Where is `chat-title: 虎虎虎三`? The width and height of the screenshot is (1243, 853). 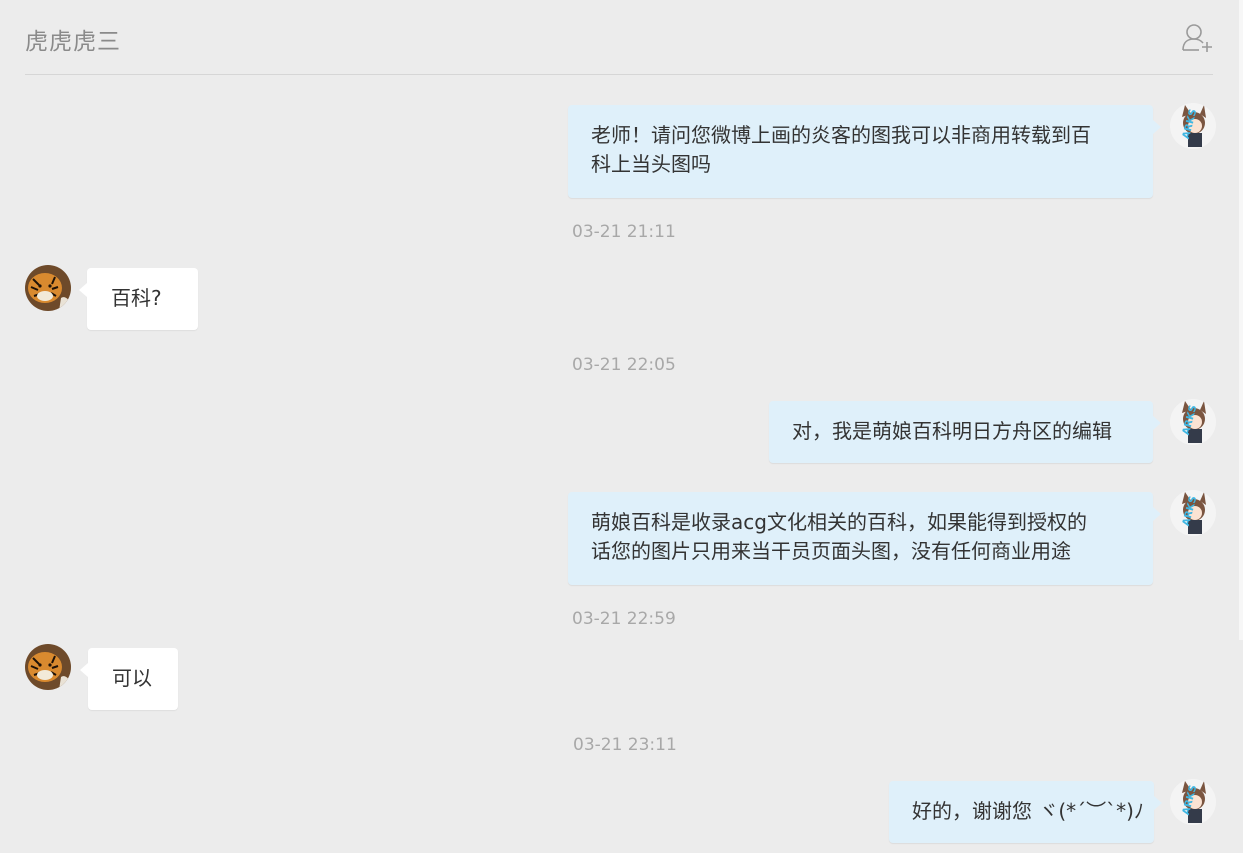 chat-title: 虎虎虎三 is located at coordinates (73, 42).